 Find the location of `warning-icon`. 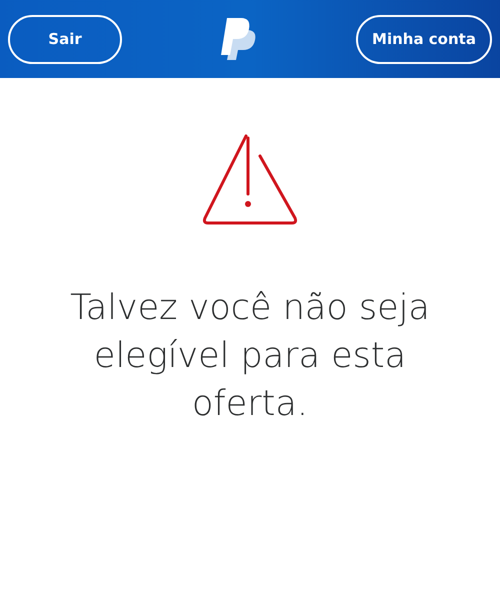

warning-icon is located at coordinates (250, 179).